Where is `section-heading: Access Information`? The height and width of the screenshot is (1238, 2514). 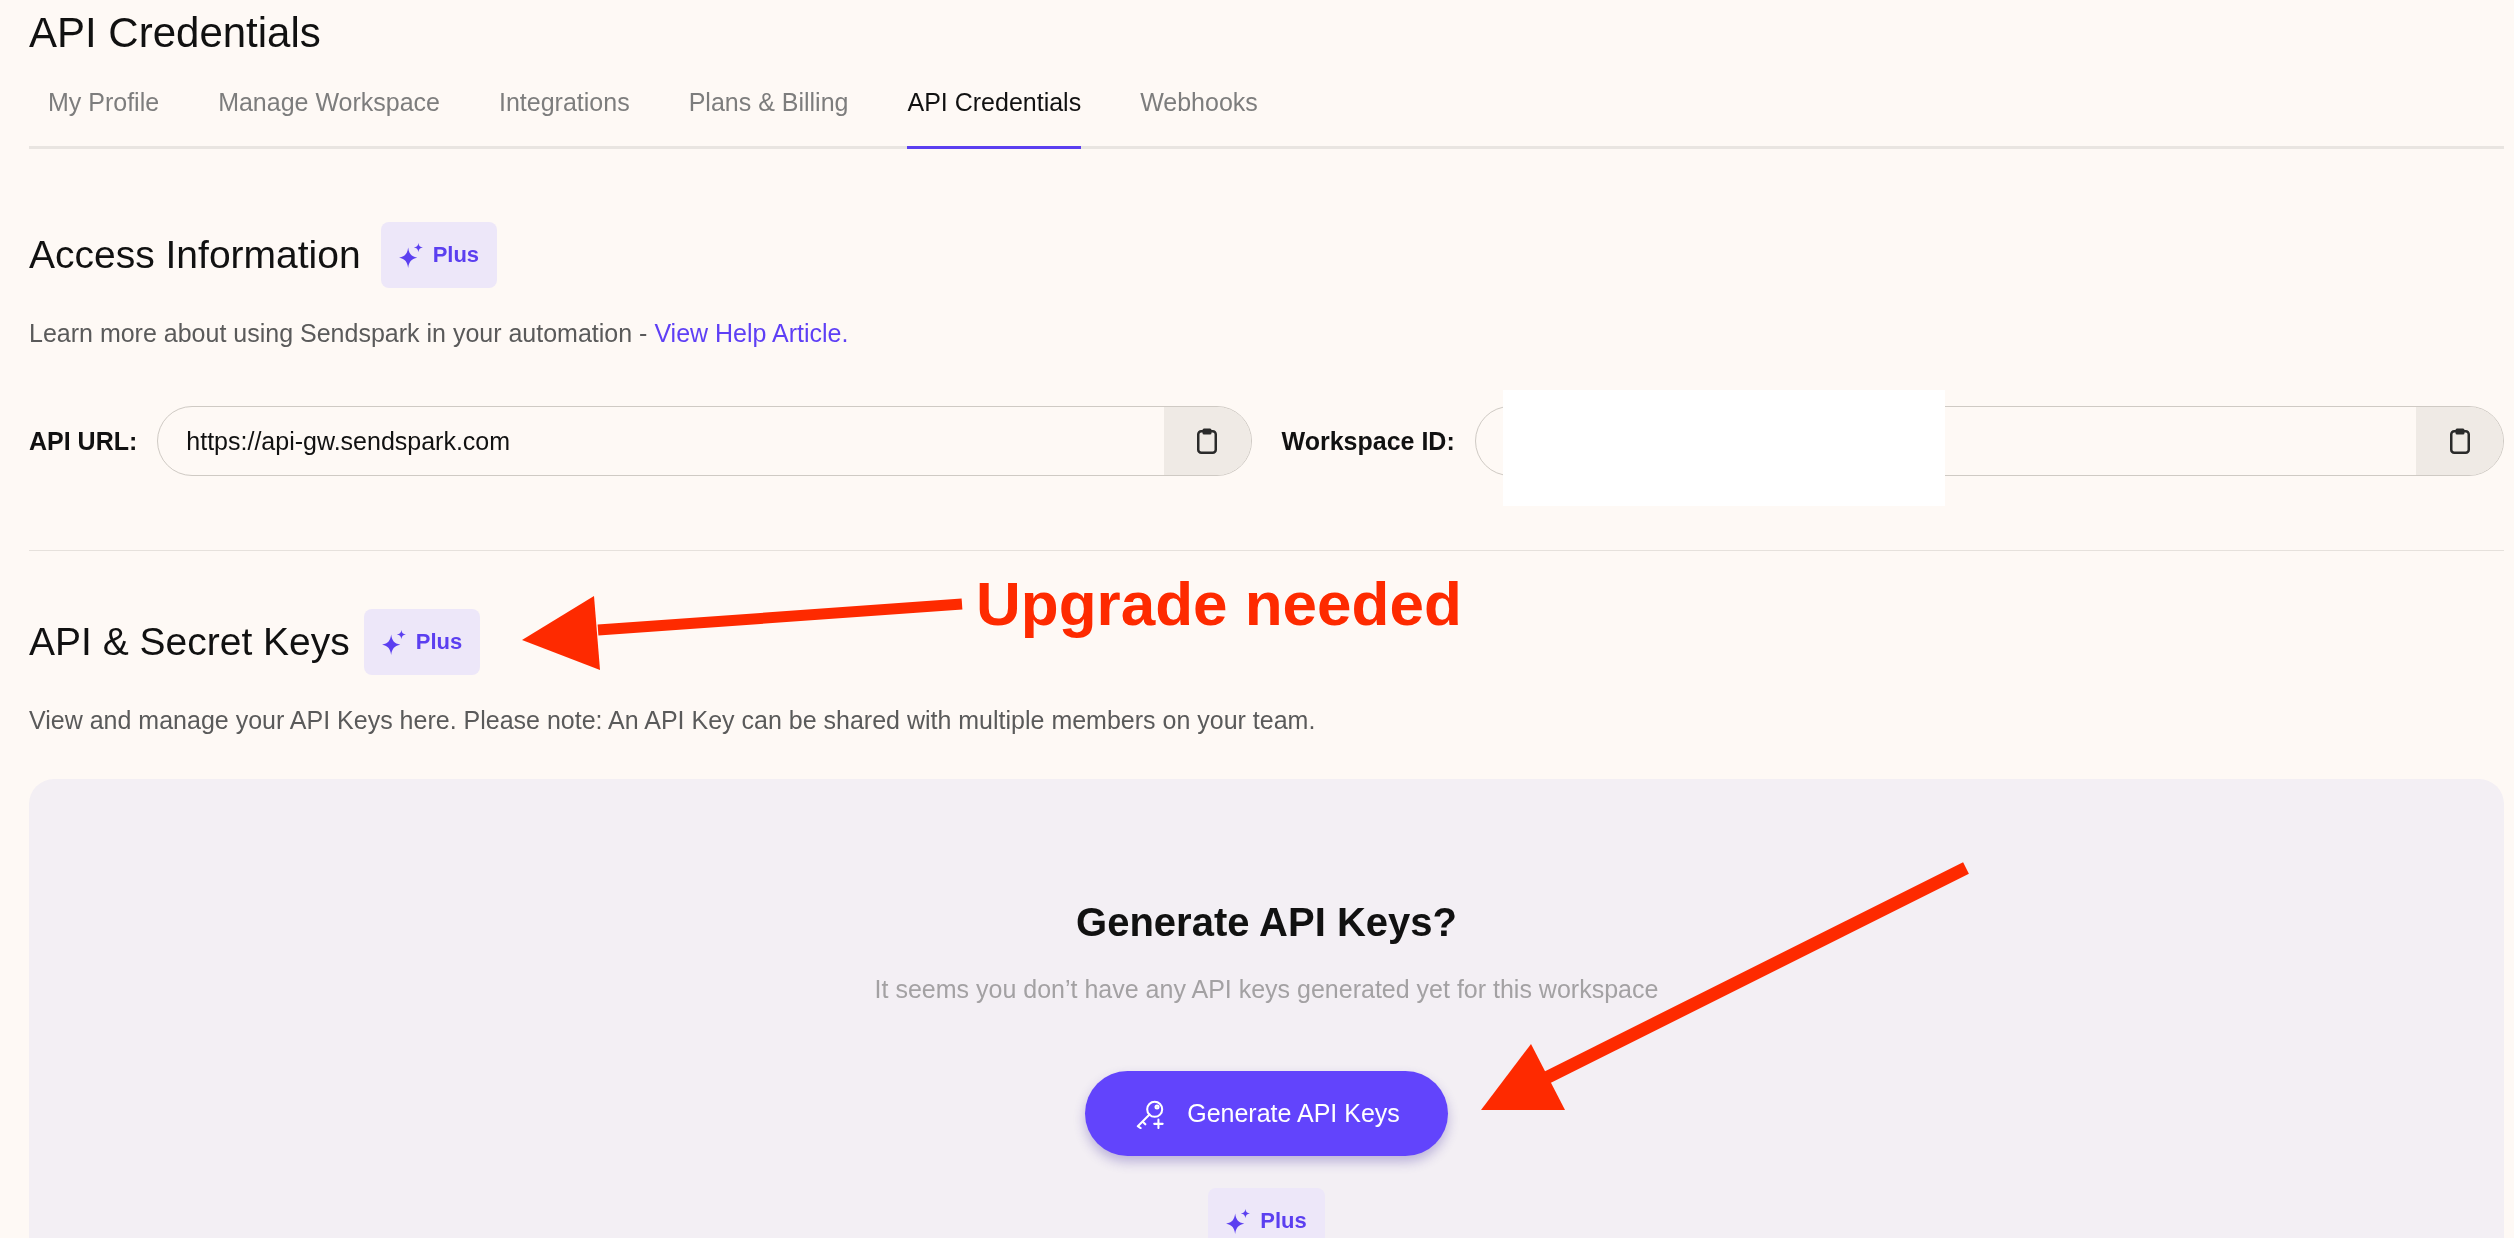
section-heading: Access Information is located at coordinates (195, 255).